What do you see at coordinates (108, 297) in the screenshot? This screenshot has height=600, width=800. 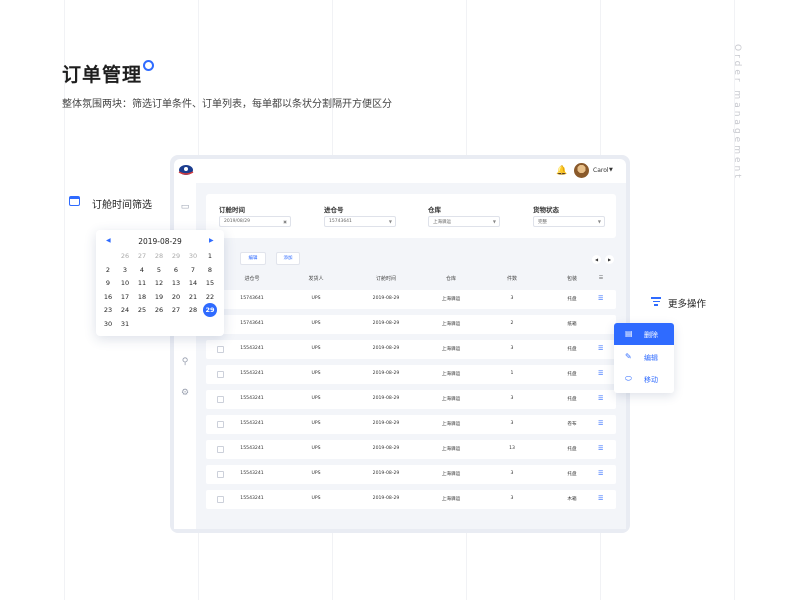 I see `calendar-day: 16` at bounding box center [108, 297].